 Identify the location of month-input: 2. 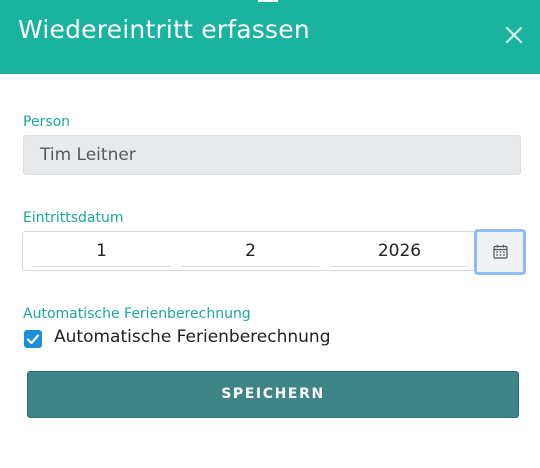
(250, 251).